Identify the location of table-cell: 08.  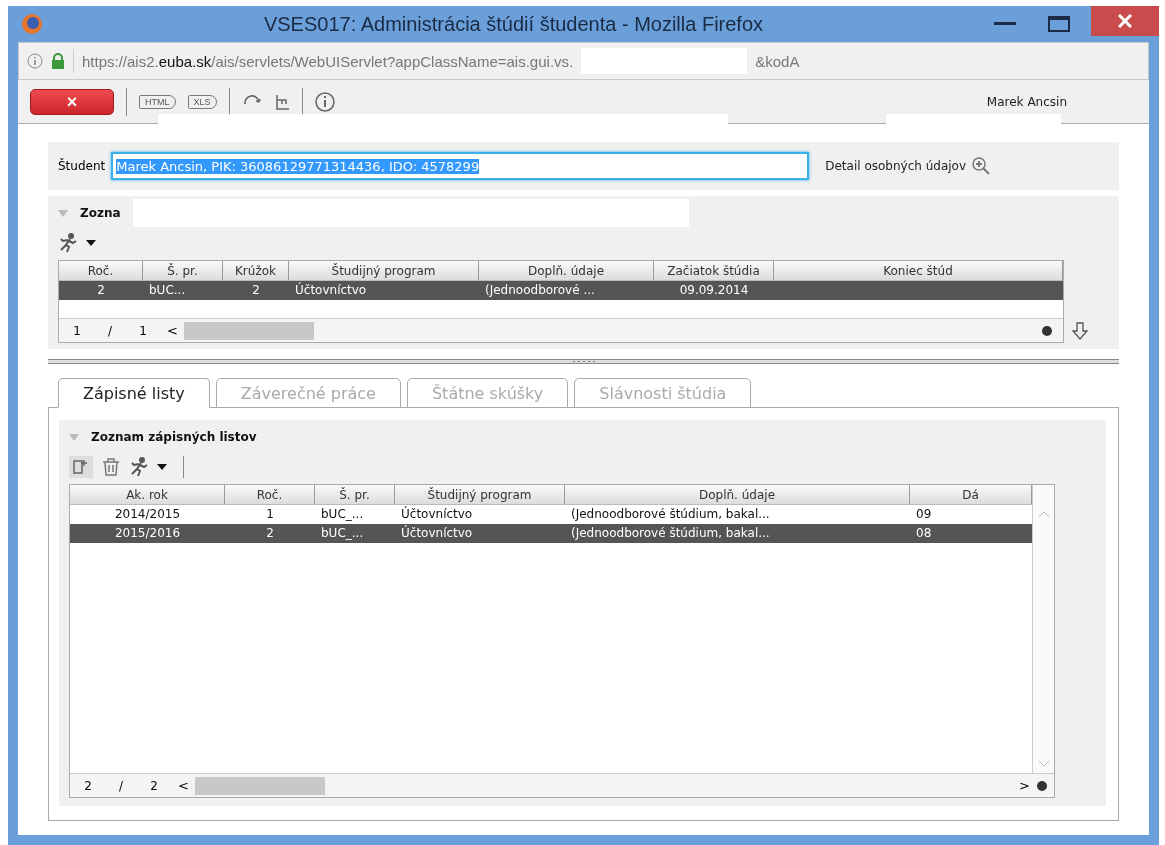
(971, 533).